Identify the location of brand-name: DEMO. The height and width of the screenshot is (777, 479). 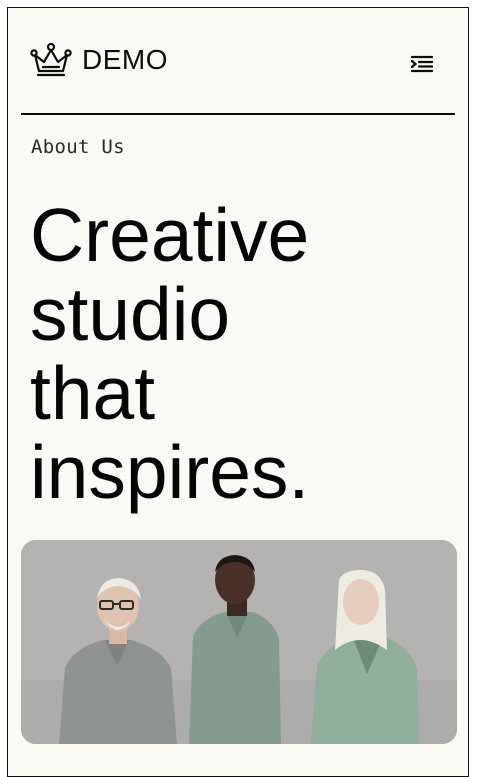
(125, 59).